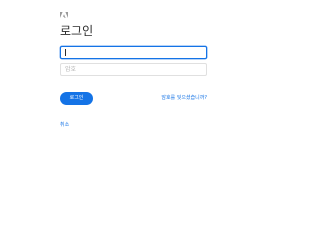 Image resolution: width=320 pixels, height=240 pixels. Describe the element at coordinates (77, 31) in the screenshot. I see `page-title: 로그인` at that location.